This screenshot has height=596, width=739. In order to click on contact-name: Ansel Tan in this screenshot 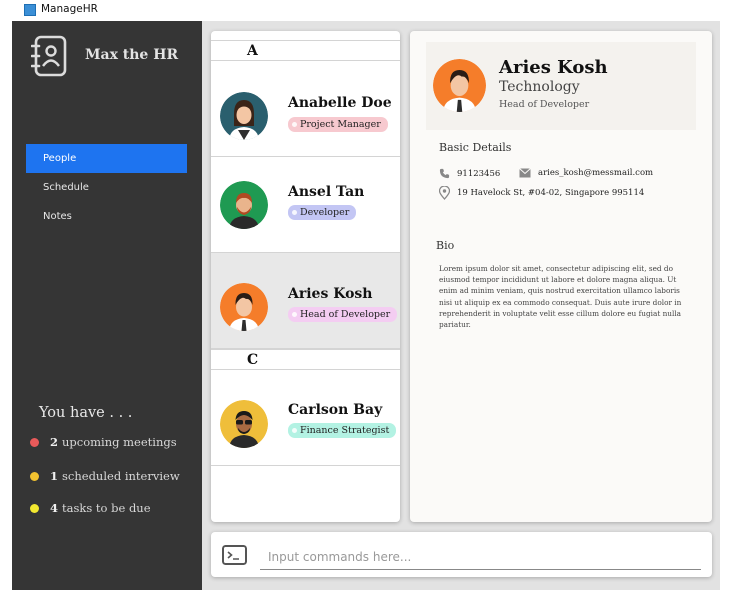, I will do `click(326, 192)`.